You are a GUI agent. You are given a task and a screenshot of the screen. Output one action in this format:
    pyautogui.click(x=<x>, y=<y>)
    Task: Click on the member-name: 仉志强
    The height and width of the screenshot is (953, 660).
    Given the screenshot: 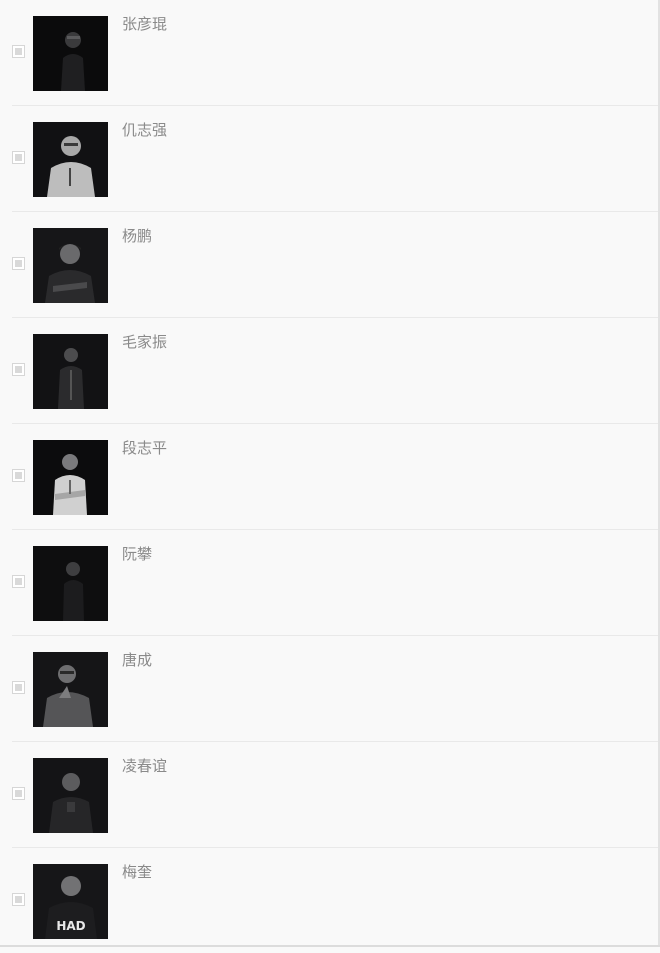 What is the action you would take?
    pyautogui.click(x=144, y=130)
    